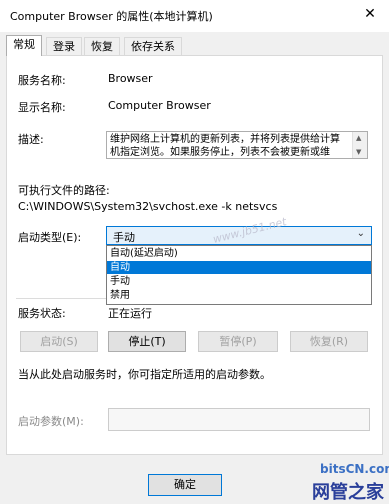 Image resolution: width=389 pixels, height=504 pixels. Describe the element at coordinates (153, 46) in the screenshot. I see `tab-dependencies: 依存关系` at that location.